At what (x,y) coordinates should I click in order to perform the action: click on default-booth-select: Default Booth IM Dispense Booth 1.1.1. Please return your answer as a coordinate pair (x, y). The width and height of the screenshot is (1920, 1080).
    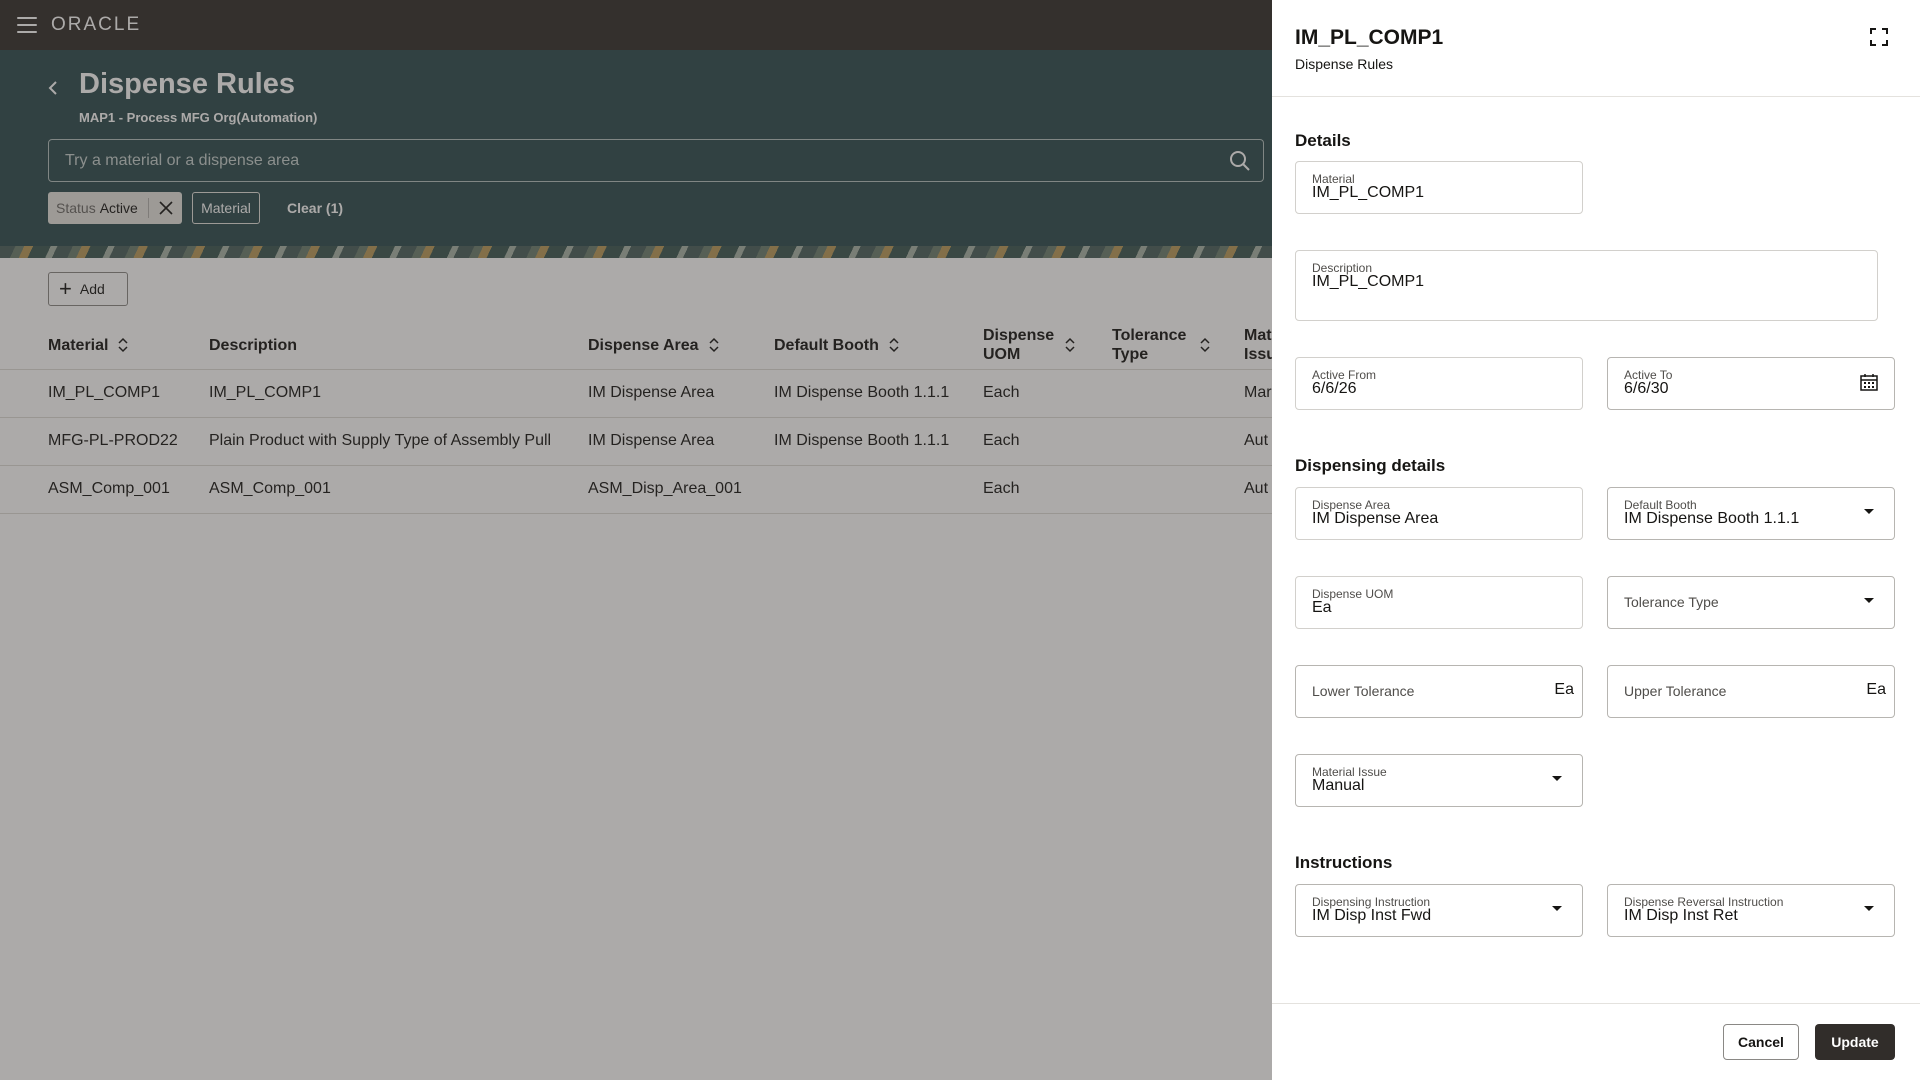
    Looking at the image, I should click on (1751, 513).